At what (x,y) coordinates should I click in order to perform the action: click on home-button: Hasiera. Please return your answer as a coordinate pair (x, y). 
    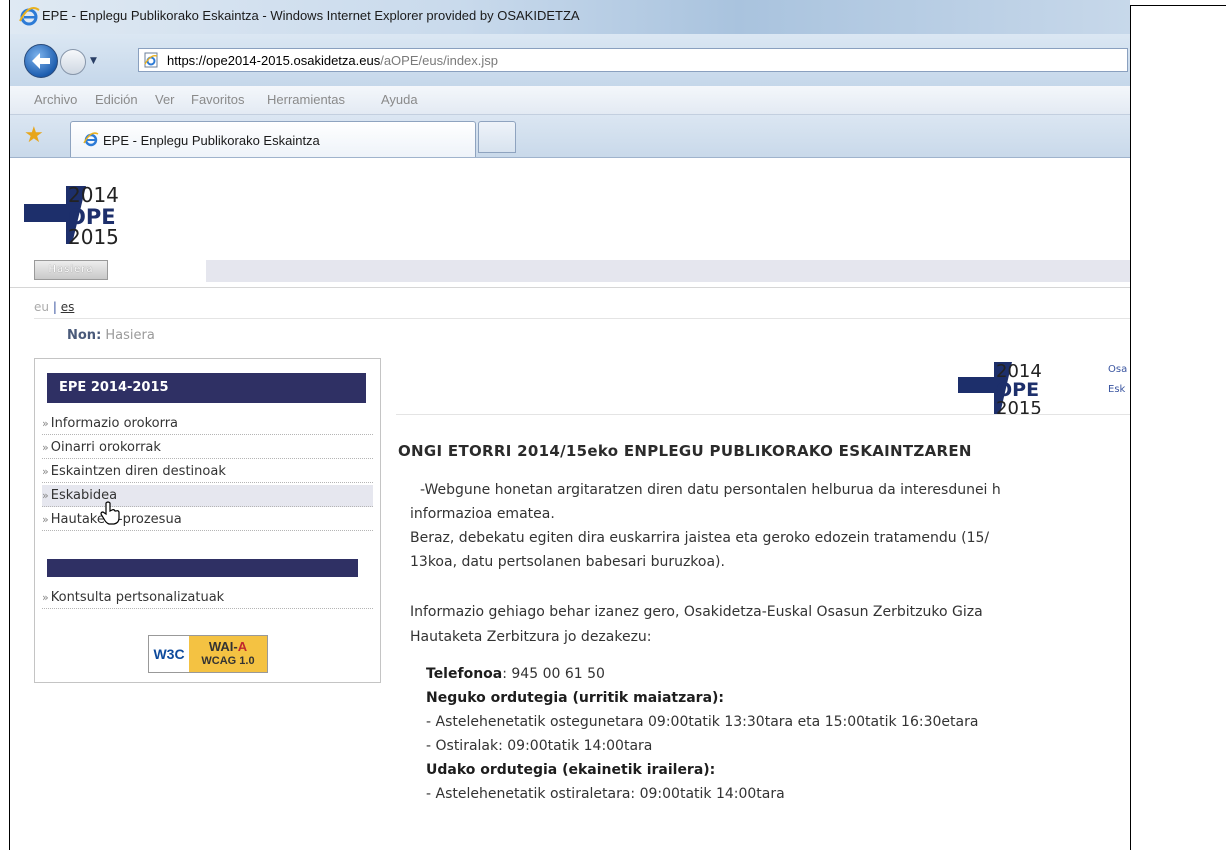
    Looking at the image, I should click on (71, 270).